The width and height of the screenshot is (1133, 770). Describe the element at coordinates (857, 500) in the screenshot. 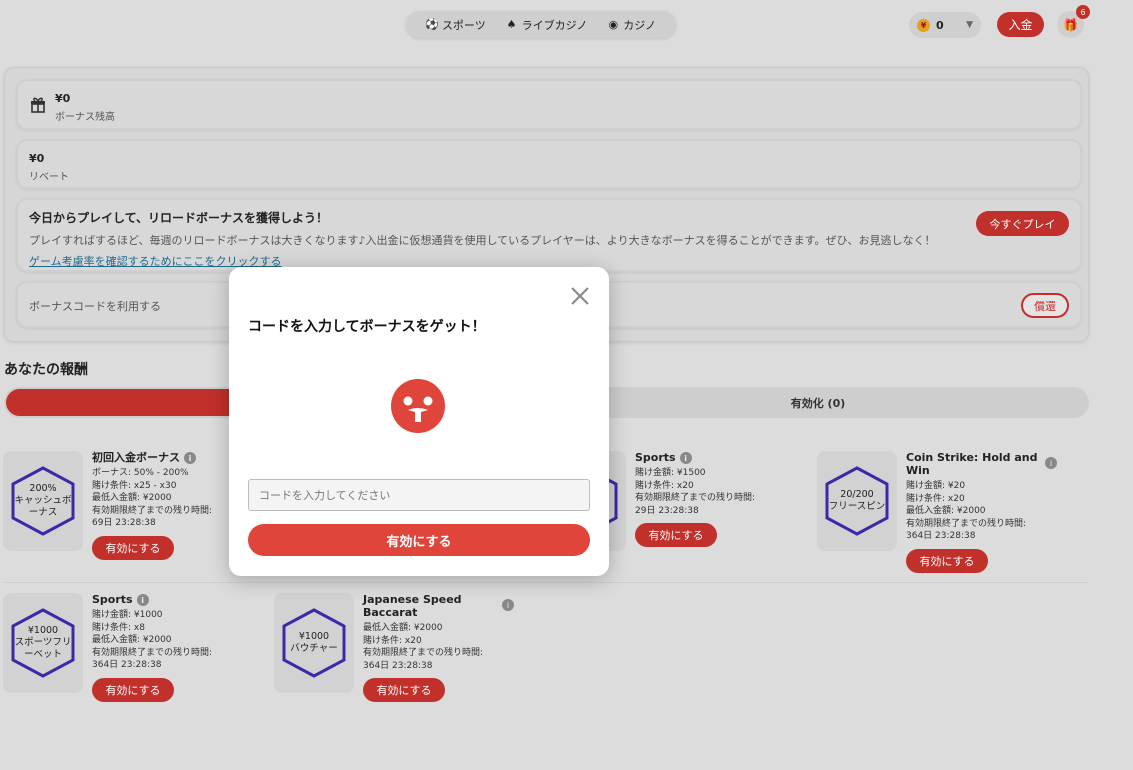

I see `reward-badge-text: 20/200 フリースピン` at that location.